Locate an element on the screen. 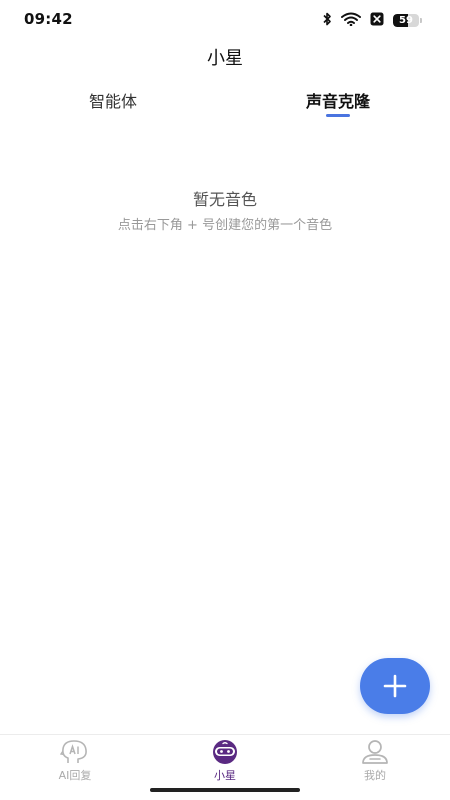  tab-agent: 智能体 is located at coordinates (113, 100).